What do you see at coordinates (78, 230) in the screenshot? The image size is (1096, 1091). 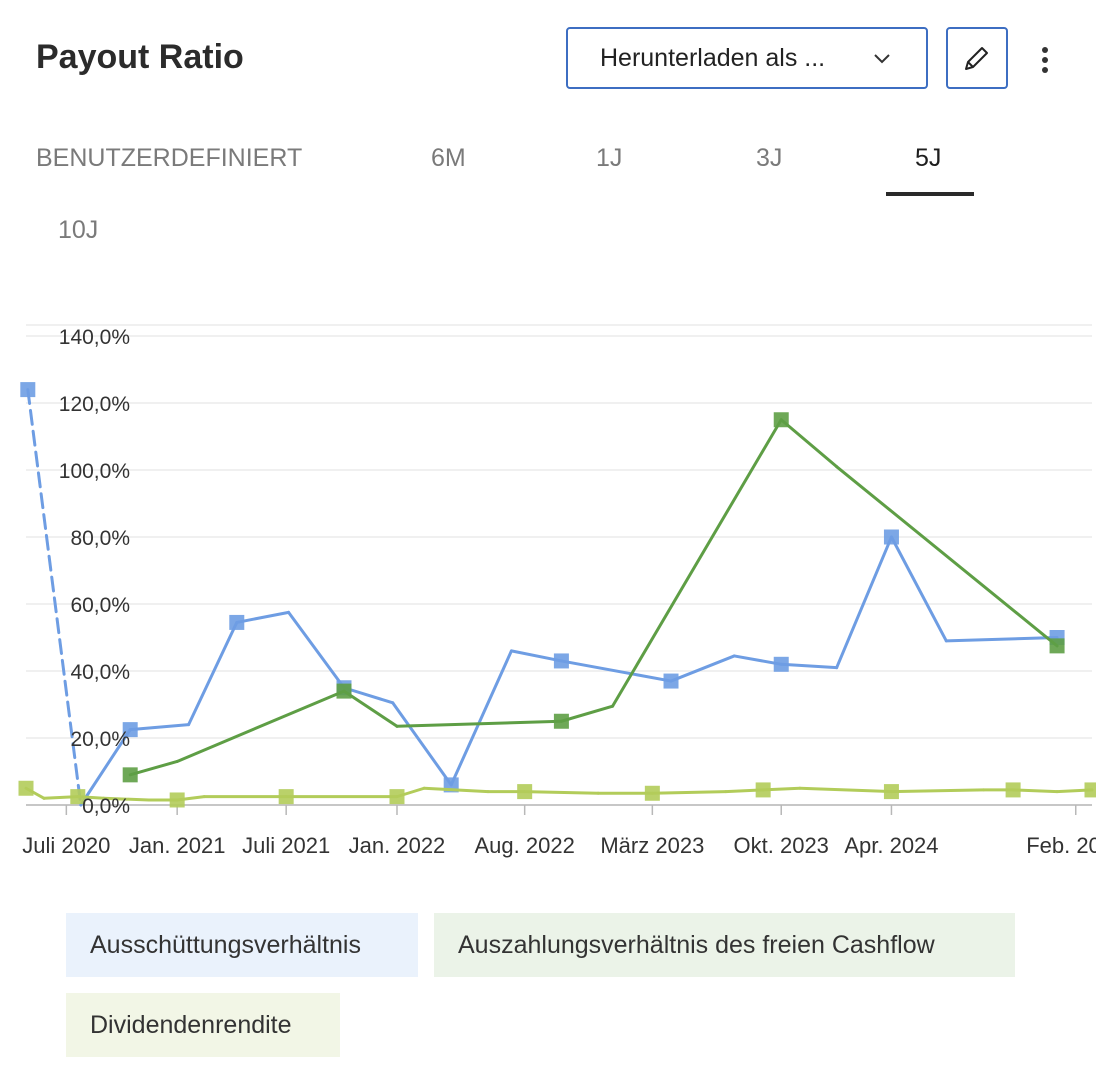 I see `tab-10y: 10J` at bounding box center [78, 230].